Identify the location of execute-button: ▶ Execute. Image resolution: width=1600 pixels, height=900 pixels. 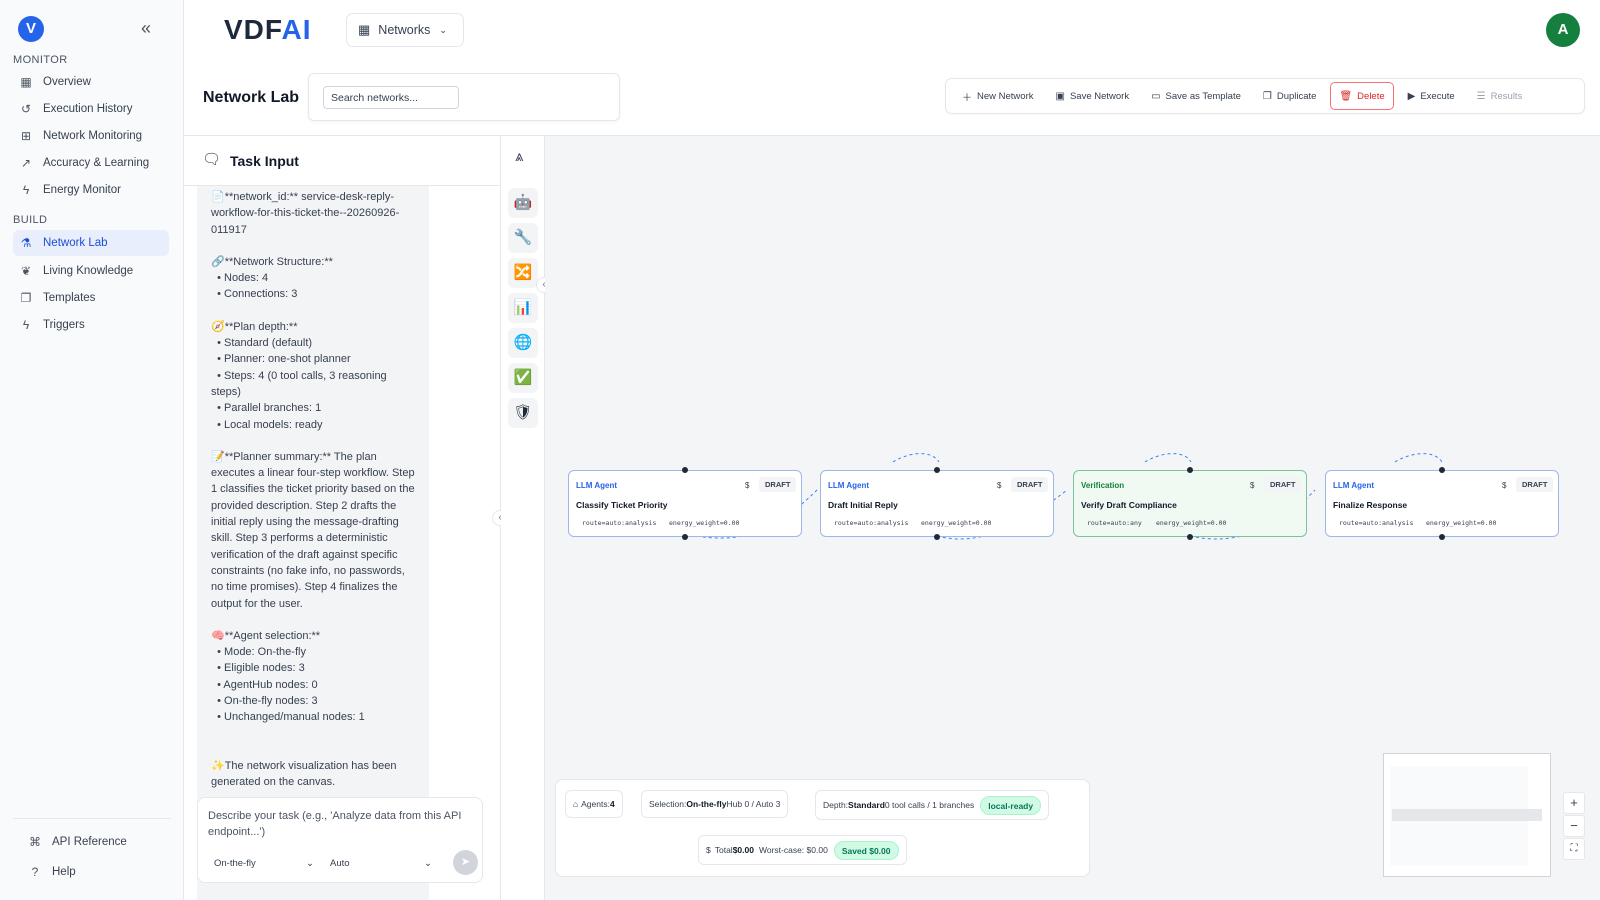
(1431, 96).